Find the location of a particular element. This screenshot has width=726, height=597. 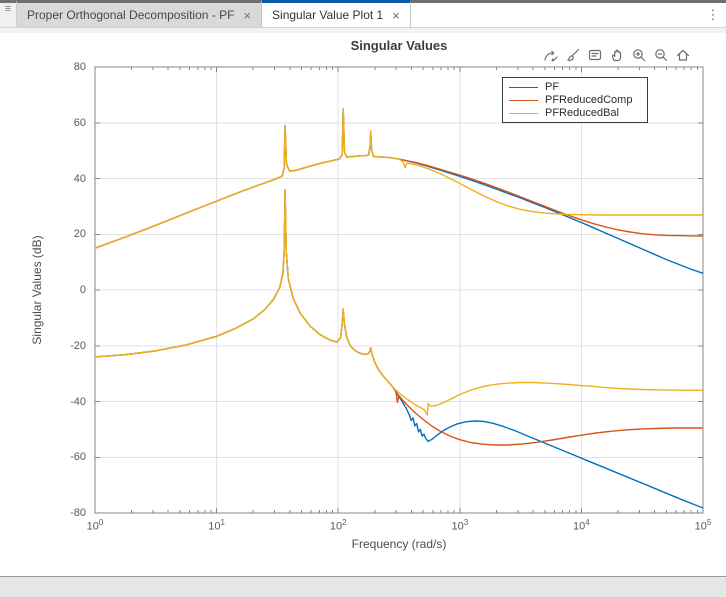

legend-label: PFReducedBal is located at coordinates (582, 113).